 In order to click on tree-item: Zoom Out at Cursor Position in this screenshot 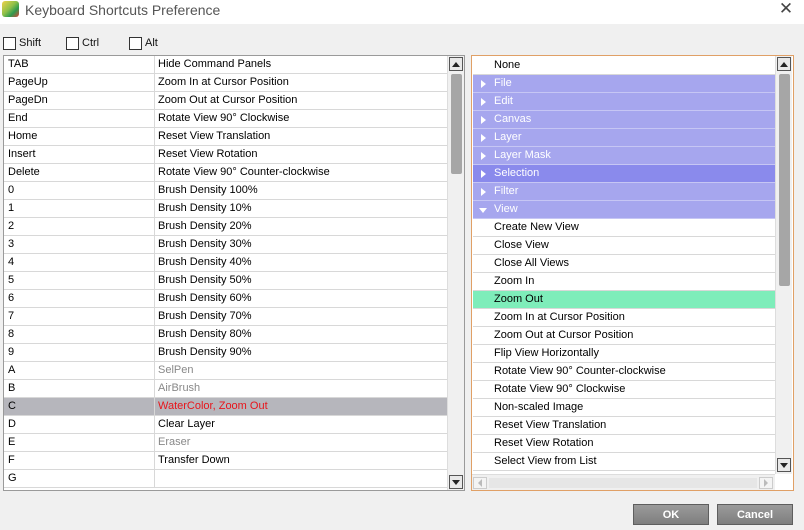, I will do `click(624, 336)`.